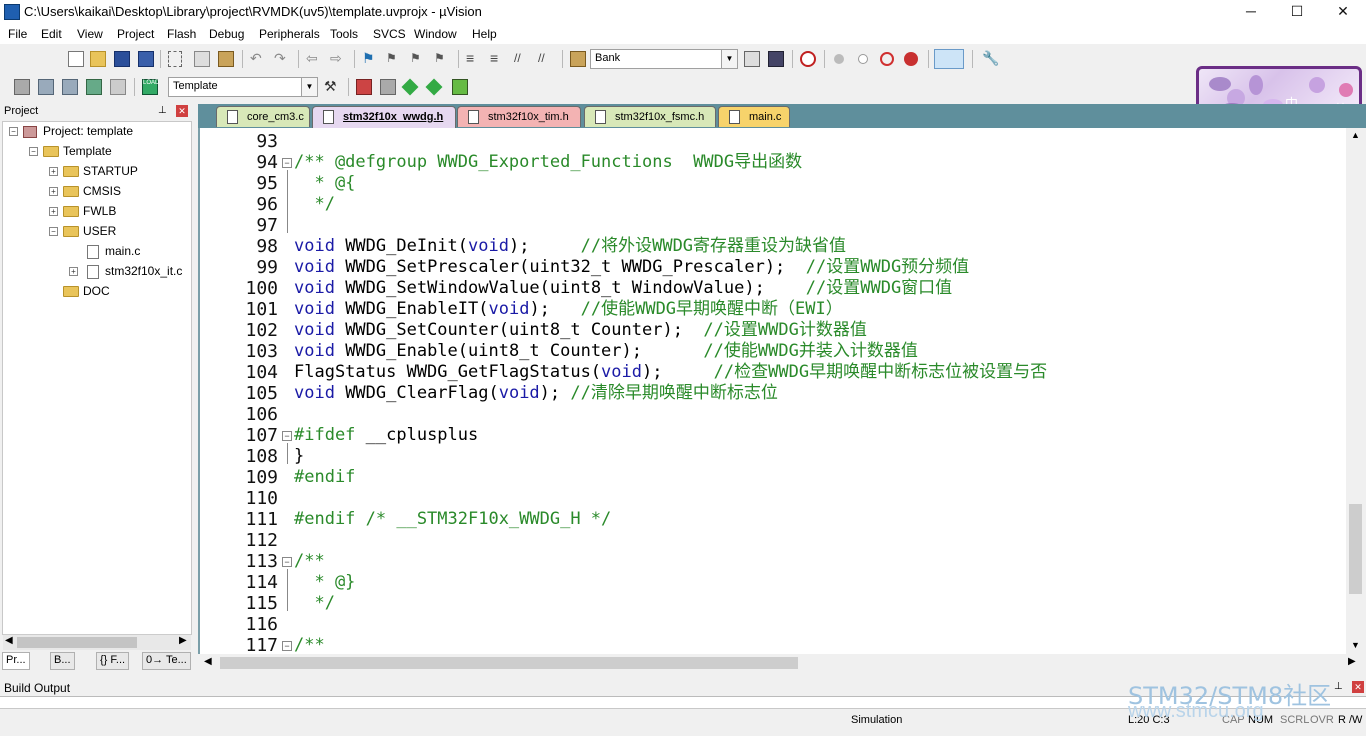  I want to click on paste-icon, so click(226, 59).